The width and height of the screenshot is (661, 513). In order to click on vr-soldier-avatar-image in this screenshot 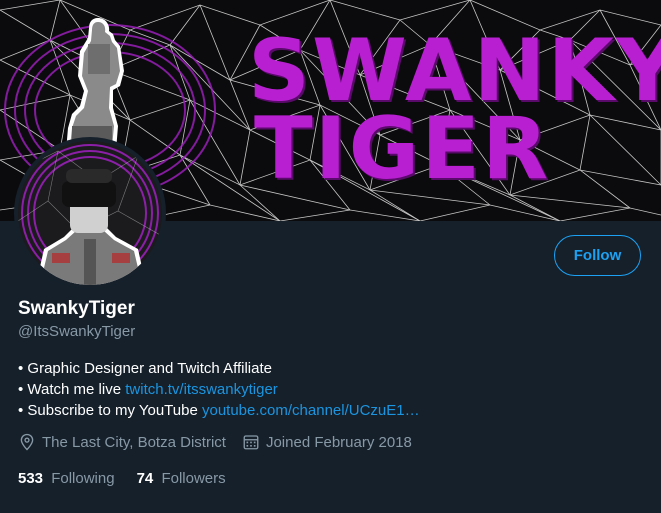, I will do `click(90, 213)`.